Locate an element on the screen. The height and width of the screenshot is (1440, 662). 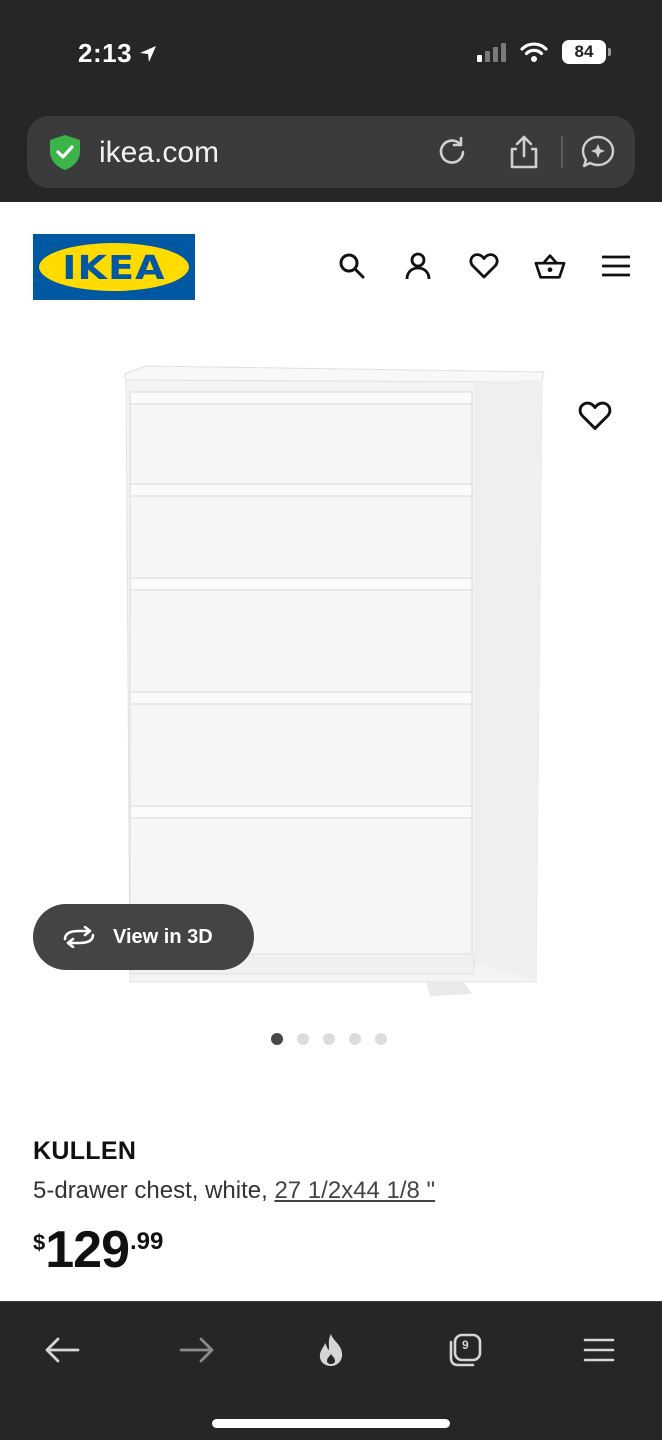
search-button is located at coordinates (352, 266).